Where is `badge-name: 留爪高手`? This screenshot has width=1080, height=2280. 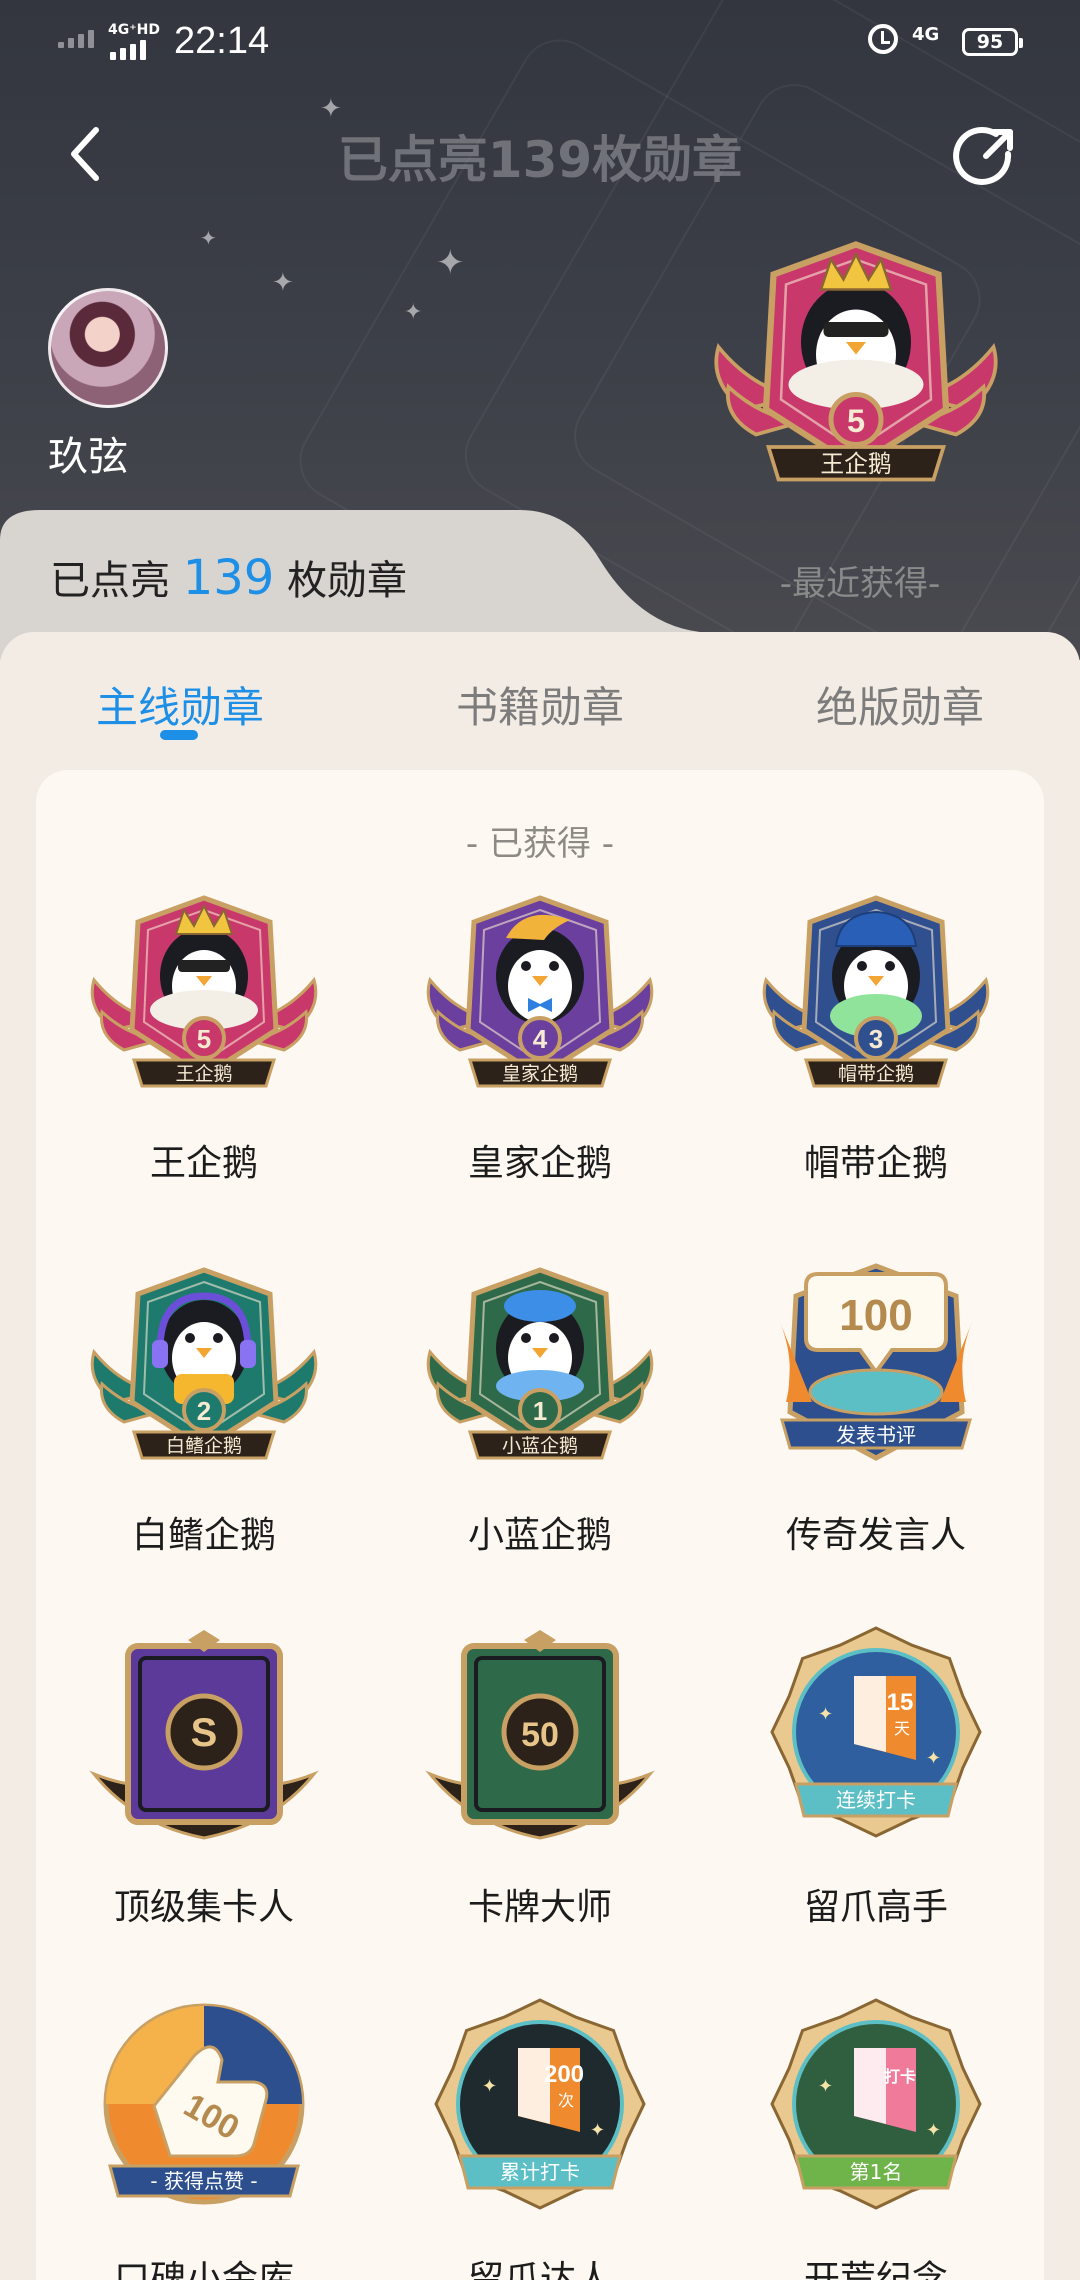
badge-name: 留爪高手 is located at coordinates (875, 1907).